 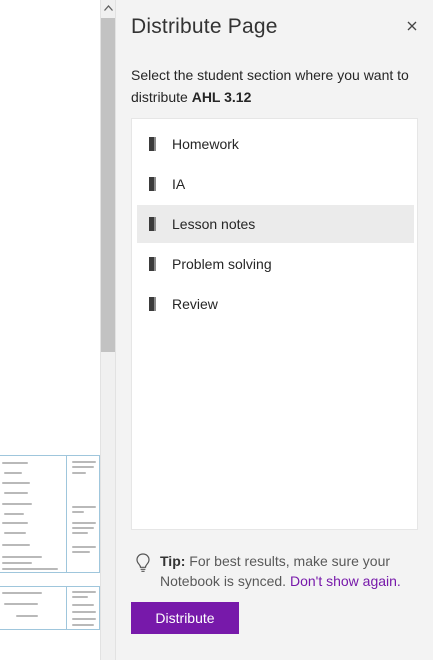 I want to click on section-item-problem-solving: Problem solving, so click(x=275, y=264).